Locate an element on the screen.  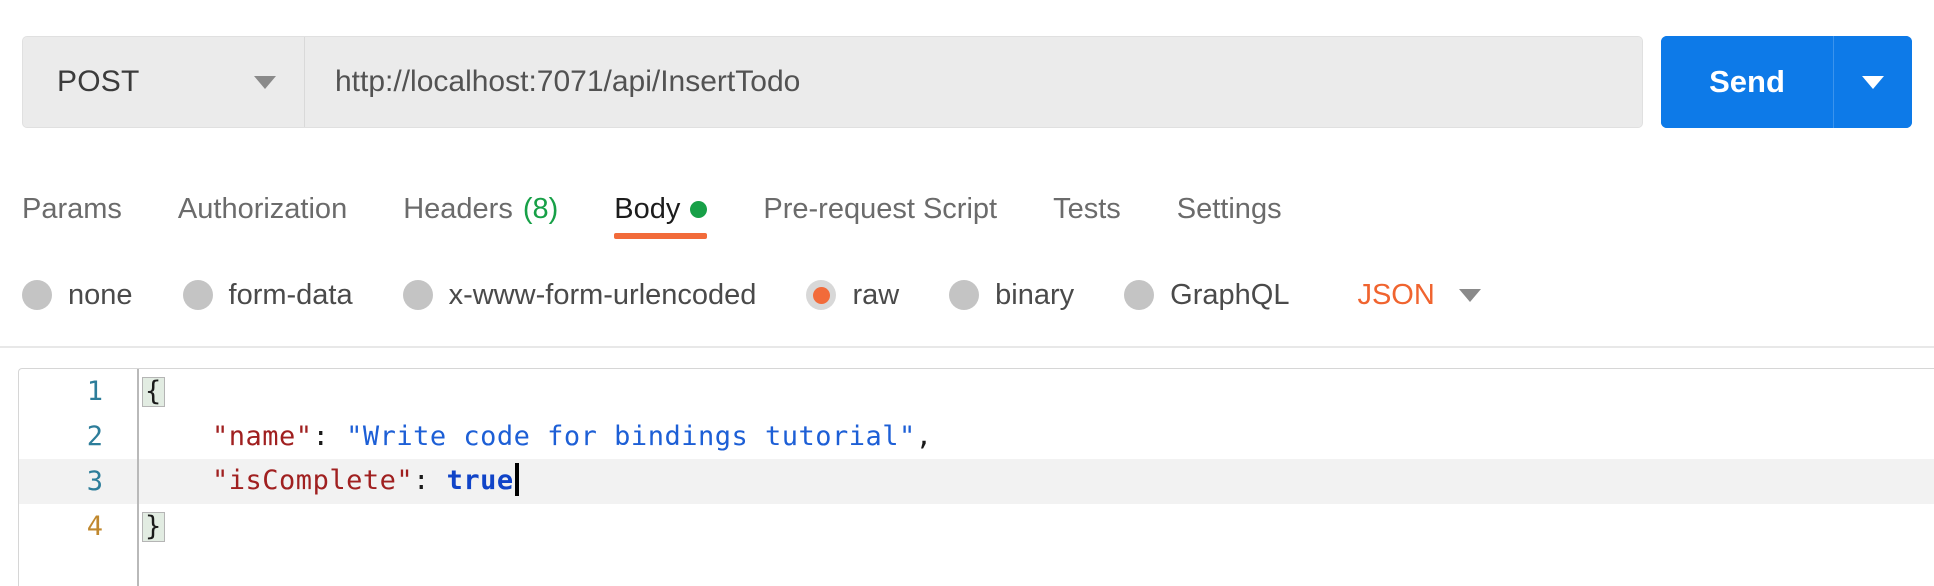
tab-label: Pre-request Script is located at coordinates (880, 208).